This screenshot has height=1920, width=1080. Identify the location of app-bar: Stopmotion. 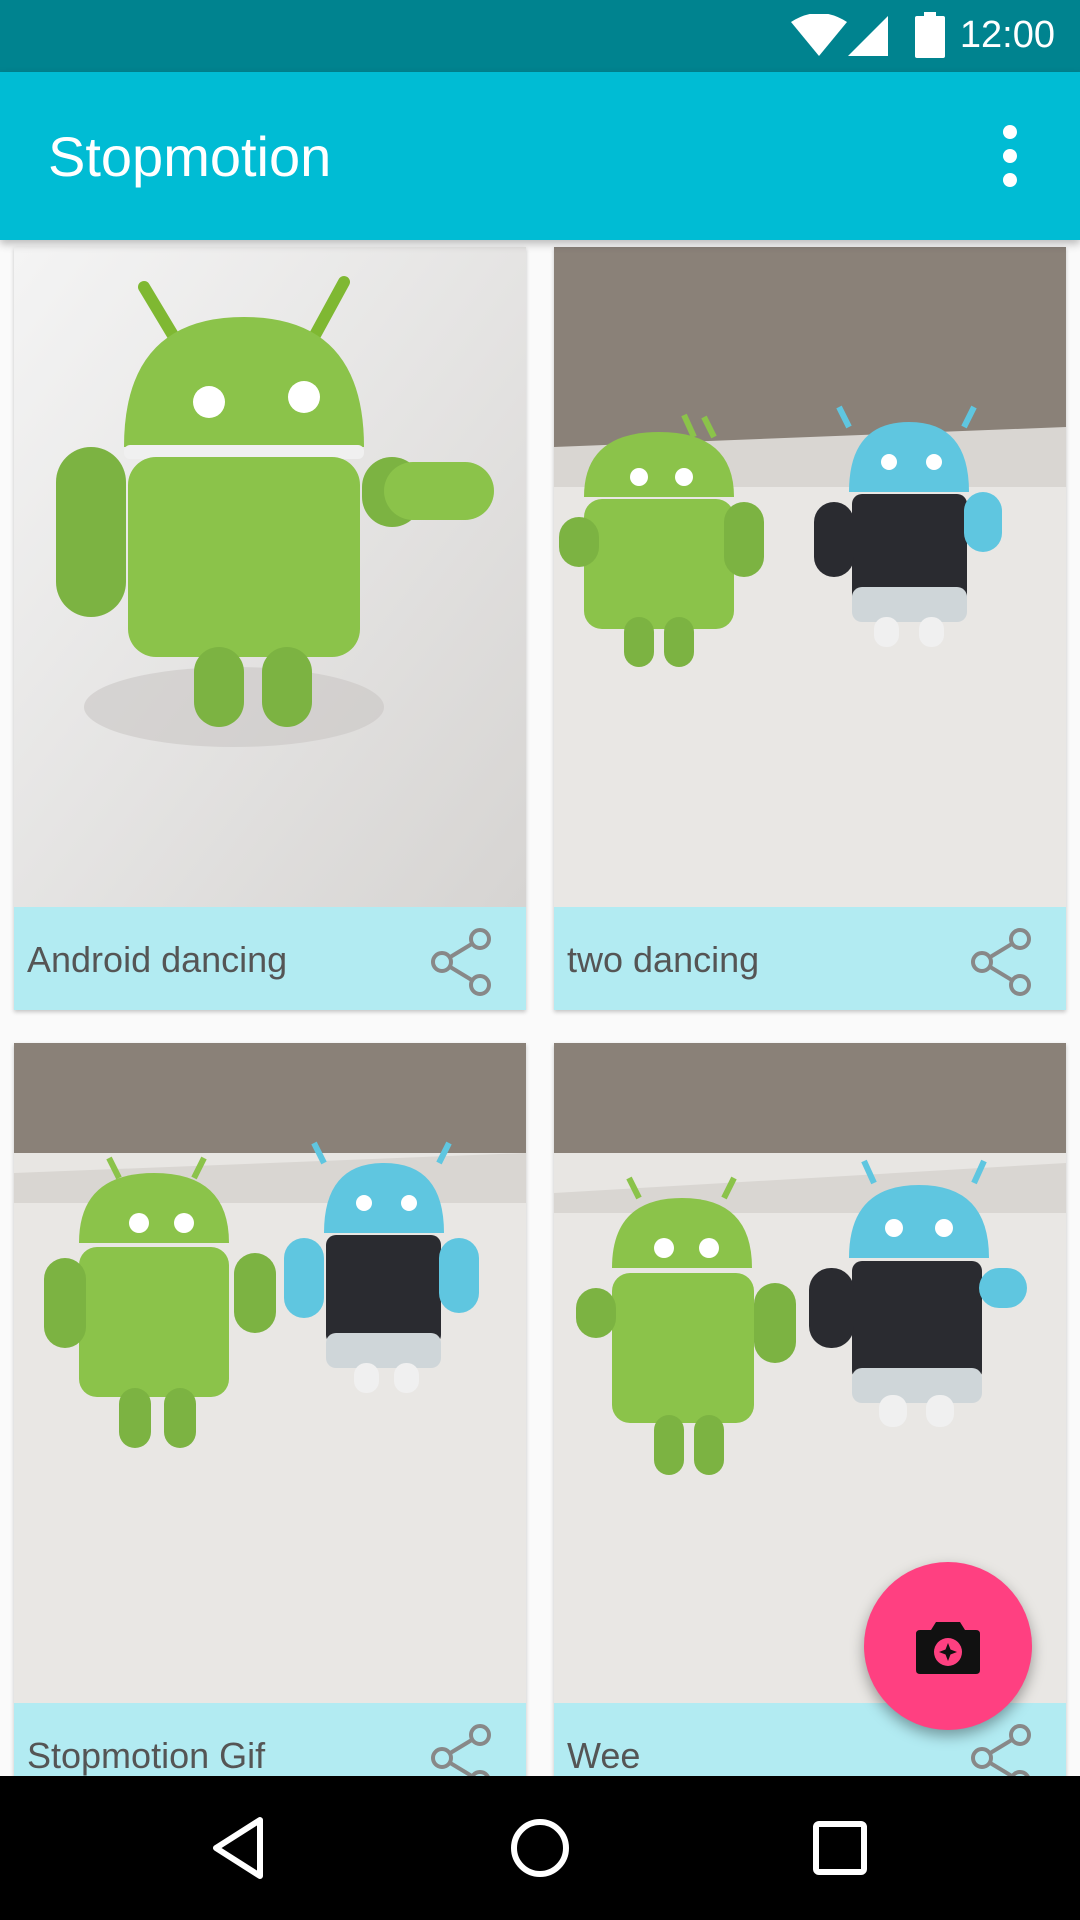
(540, 156).